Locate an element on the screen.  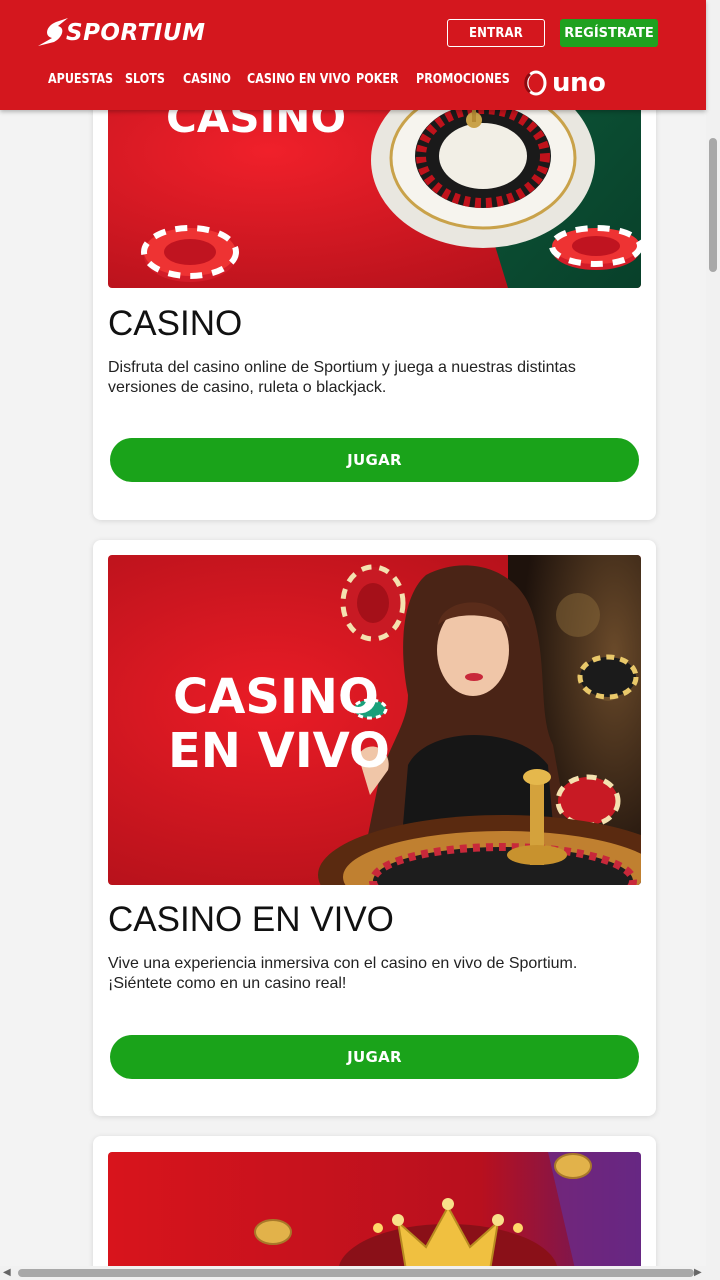
card-title: CASINO EN VIVO is located at coordinates (251, 919).